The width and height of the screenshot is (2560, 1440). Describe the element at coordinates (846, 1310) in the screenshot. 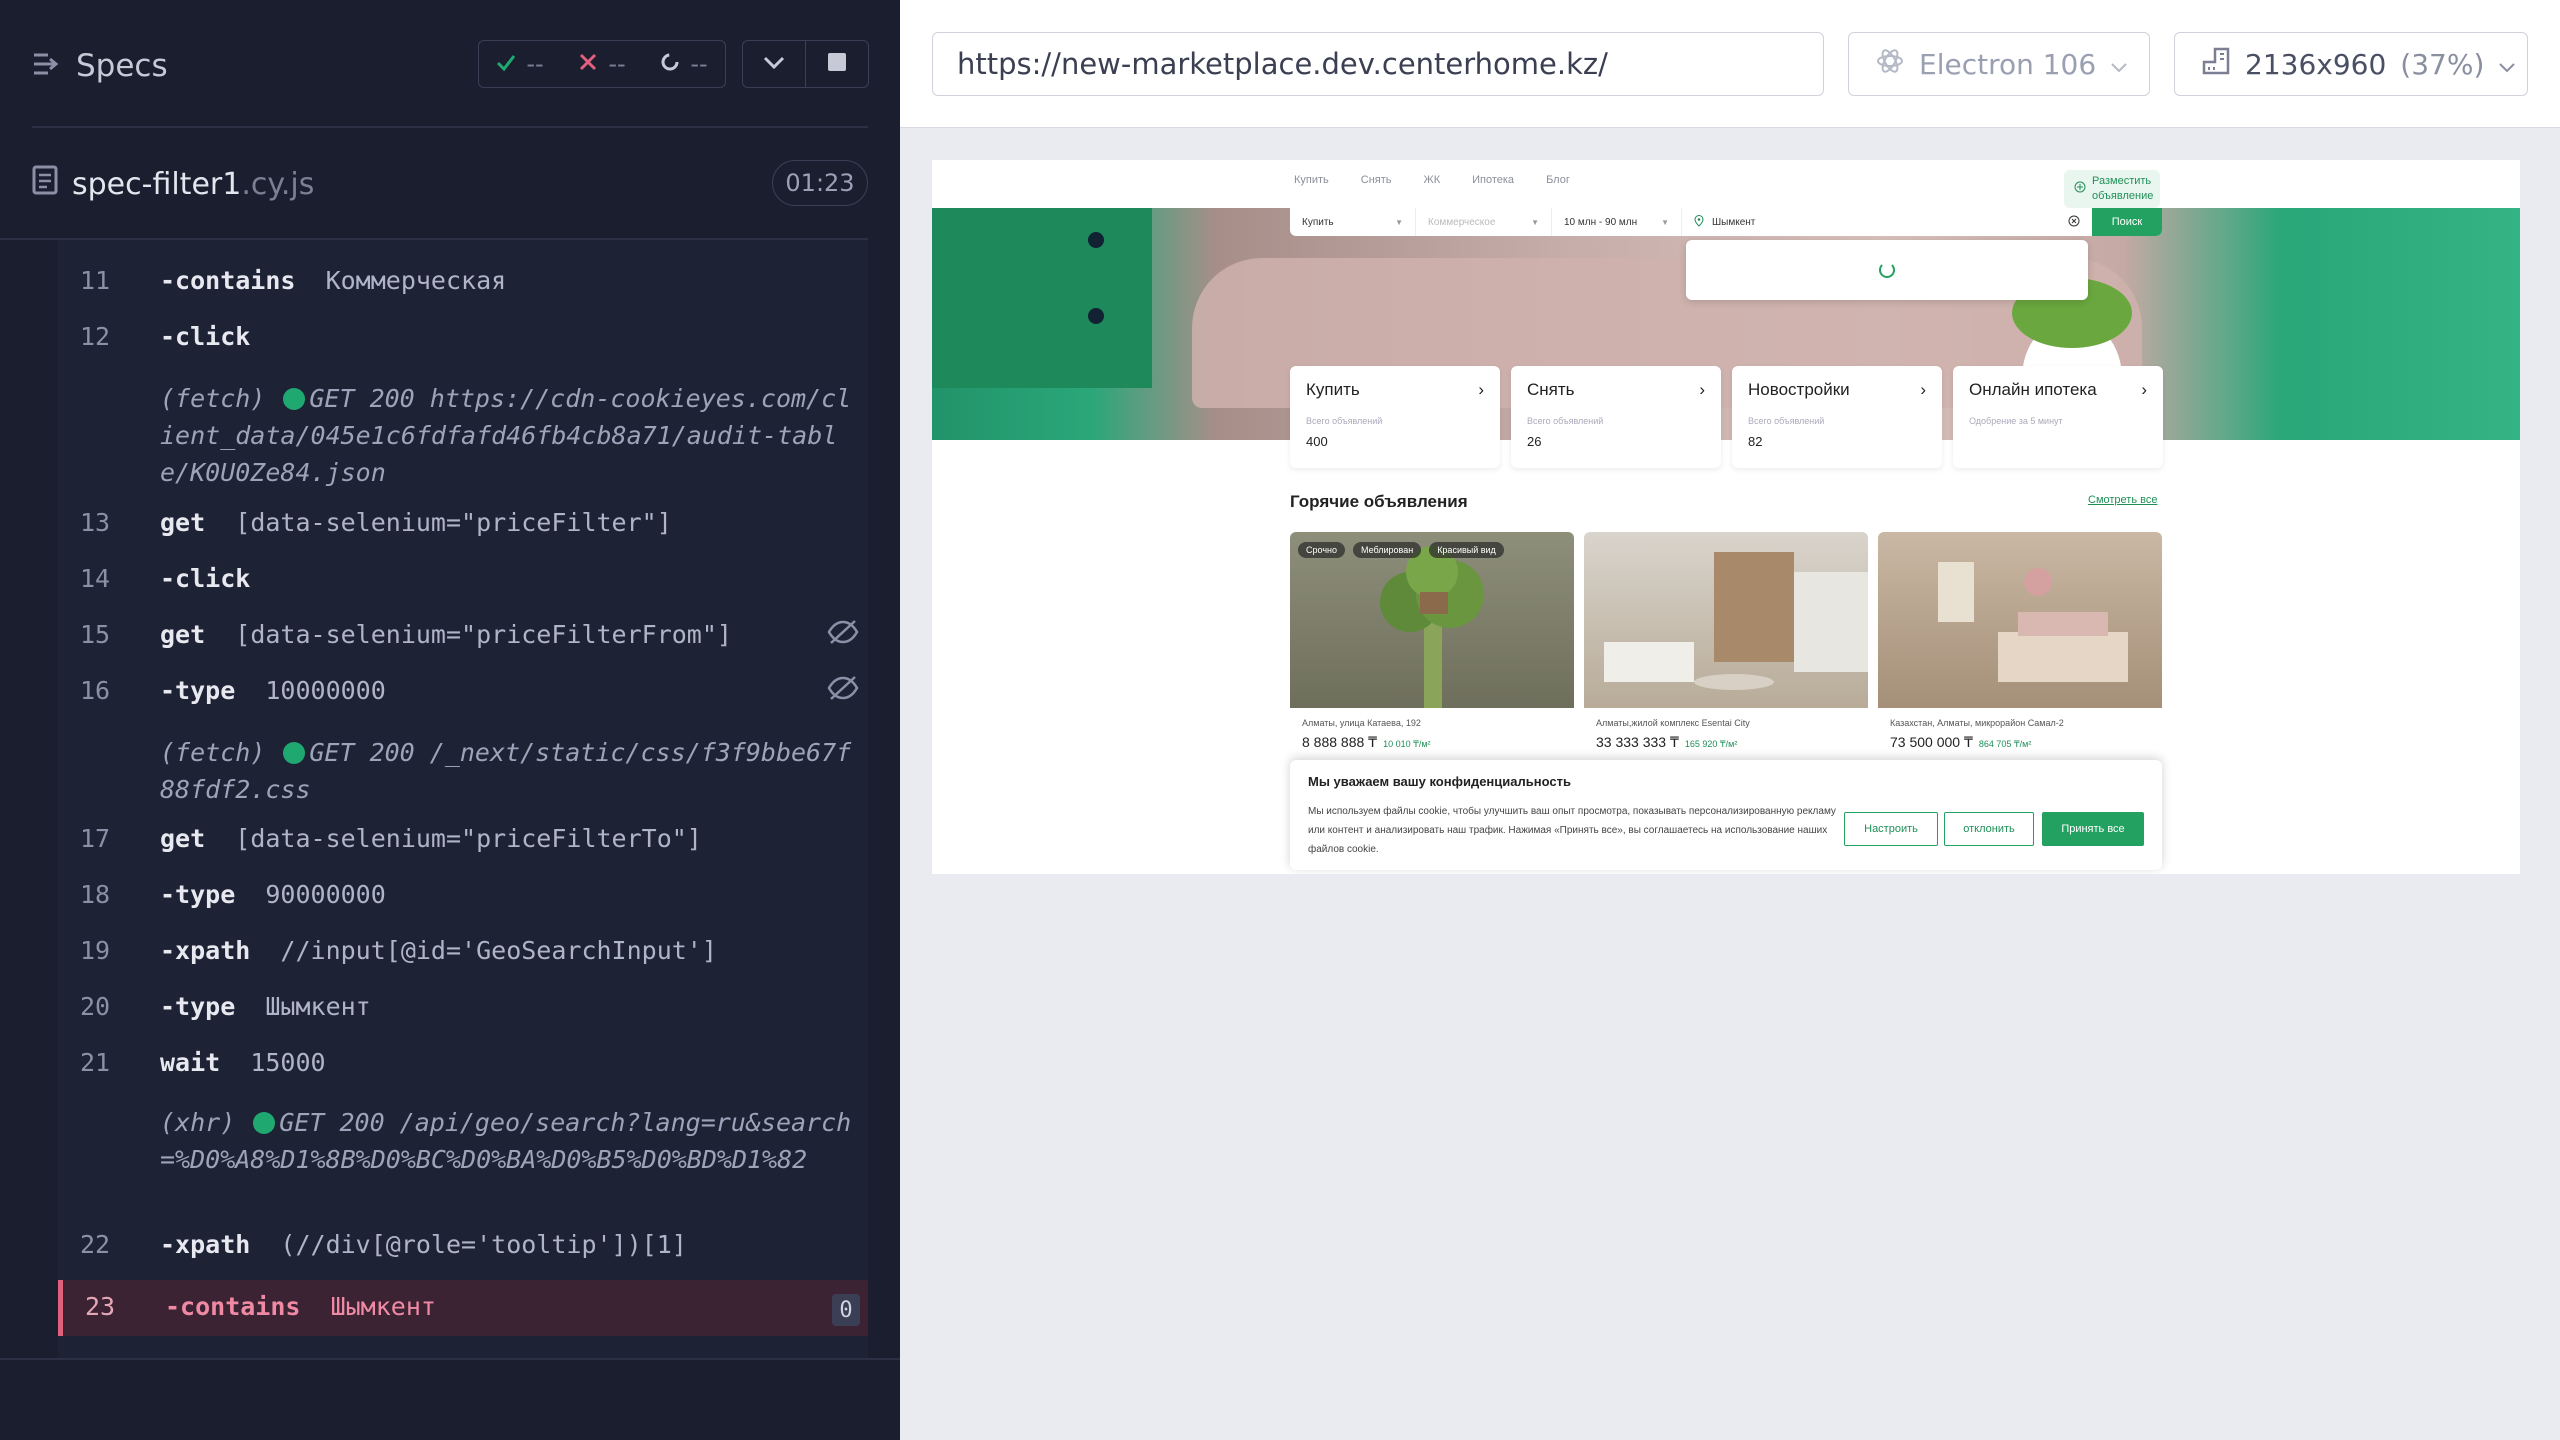

I see `element-count-badge: 0` at that location.